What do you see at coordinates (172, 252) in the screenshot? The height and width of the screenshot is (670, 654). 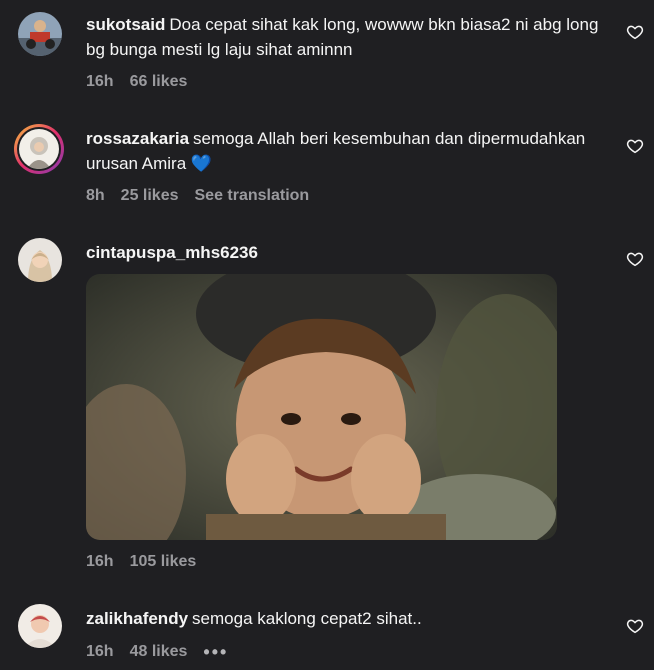 I see `comment-username: cintapuspa_mhs6236` at bounding box center [172, 252].